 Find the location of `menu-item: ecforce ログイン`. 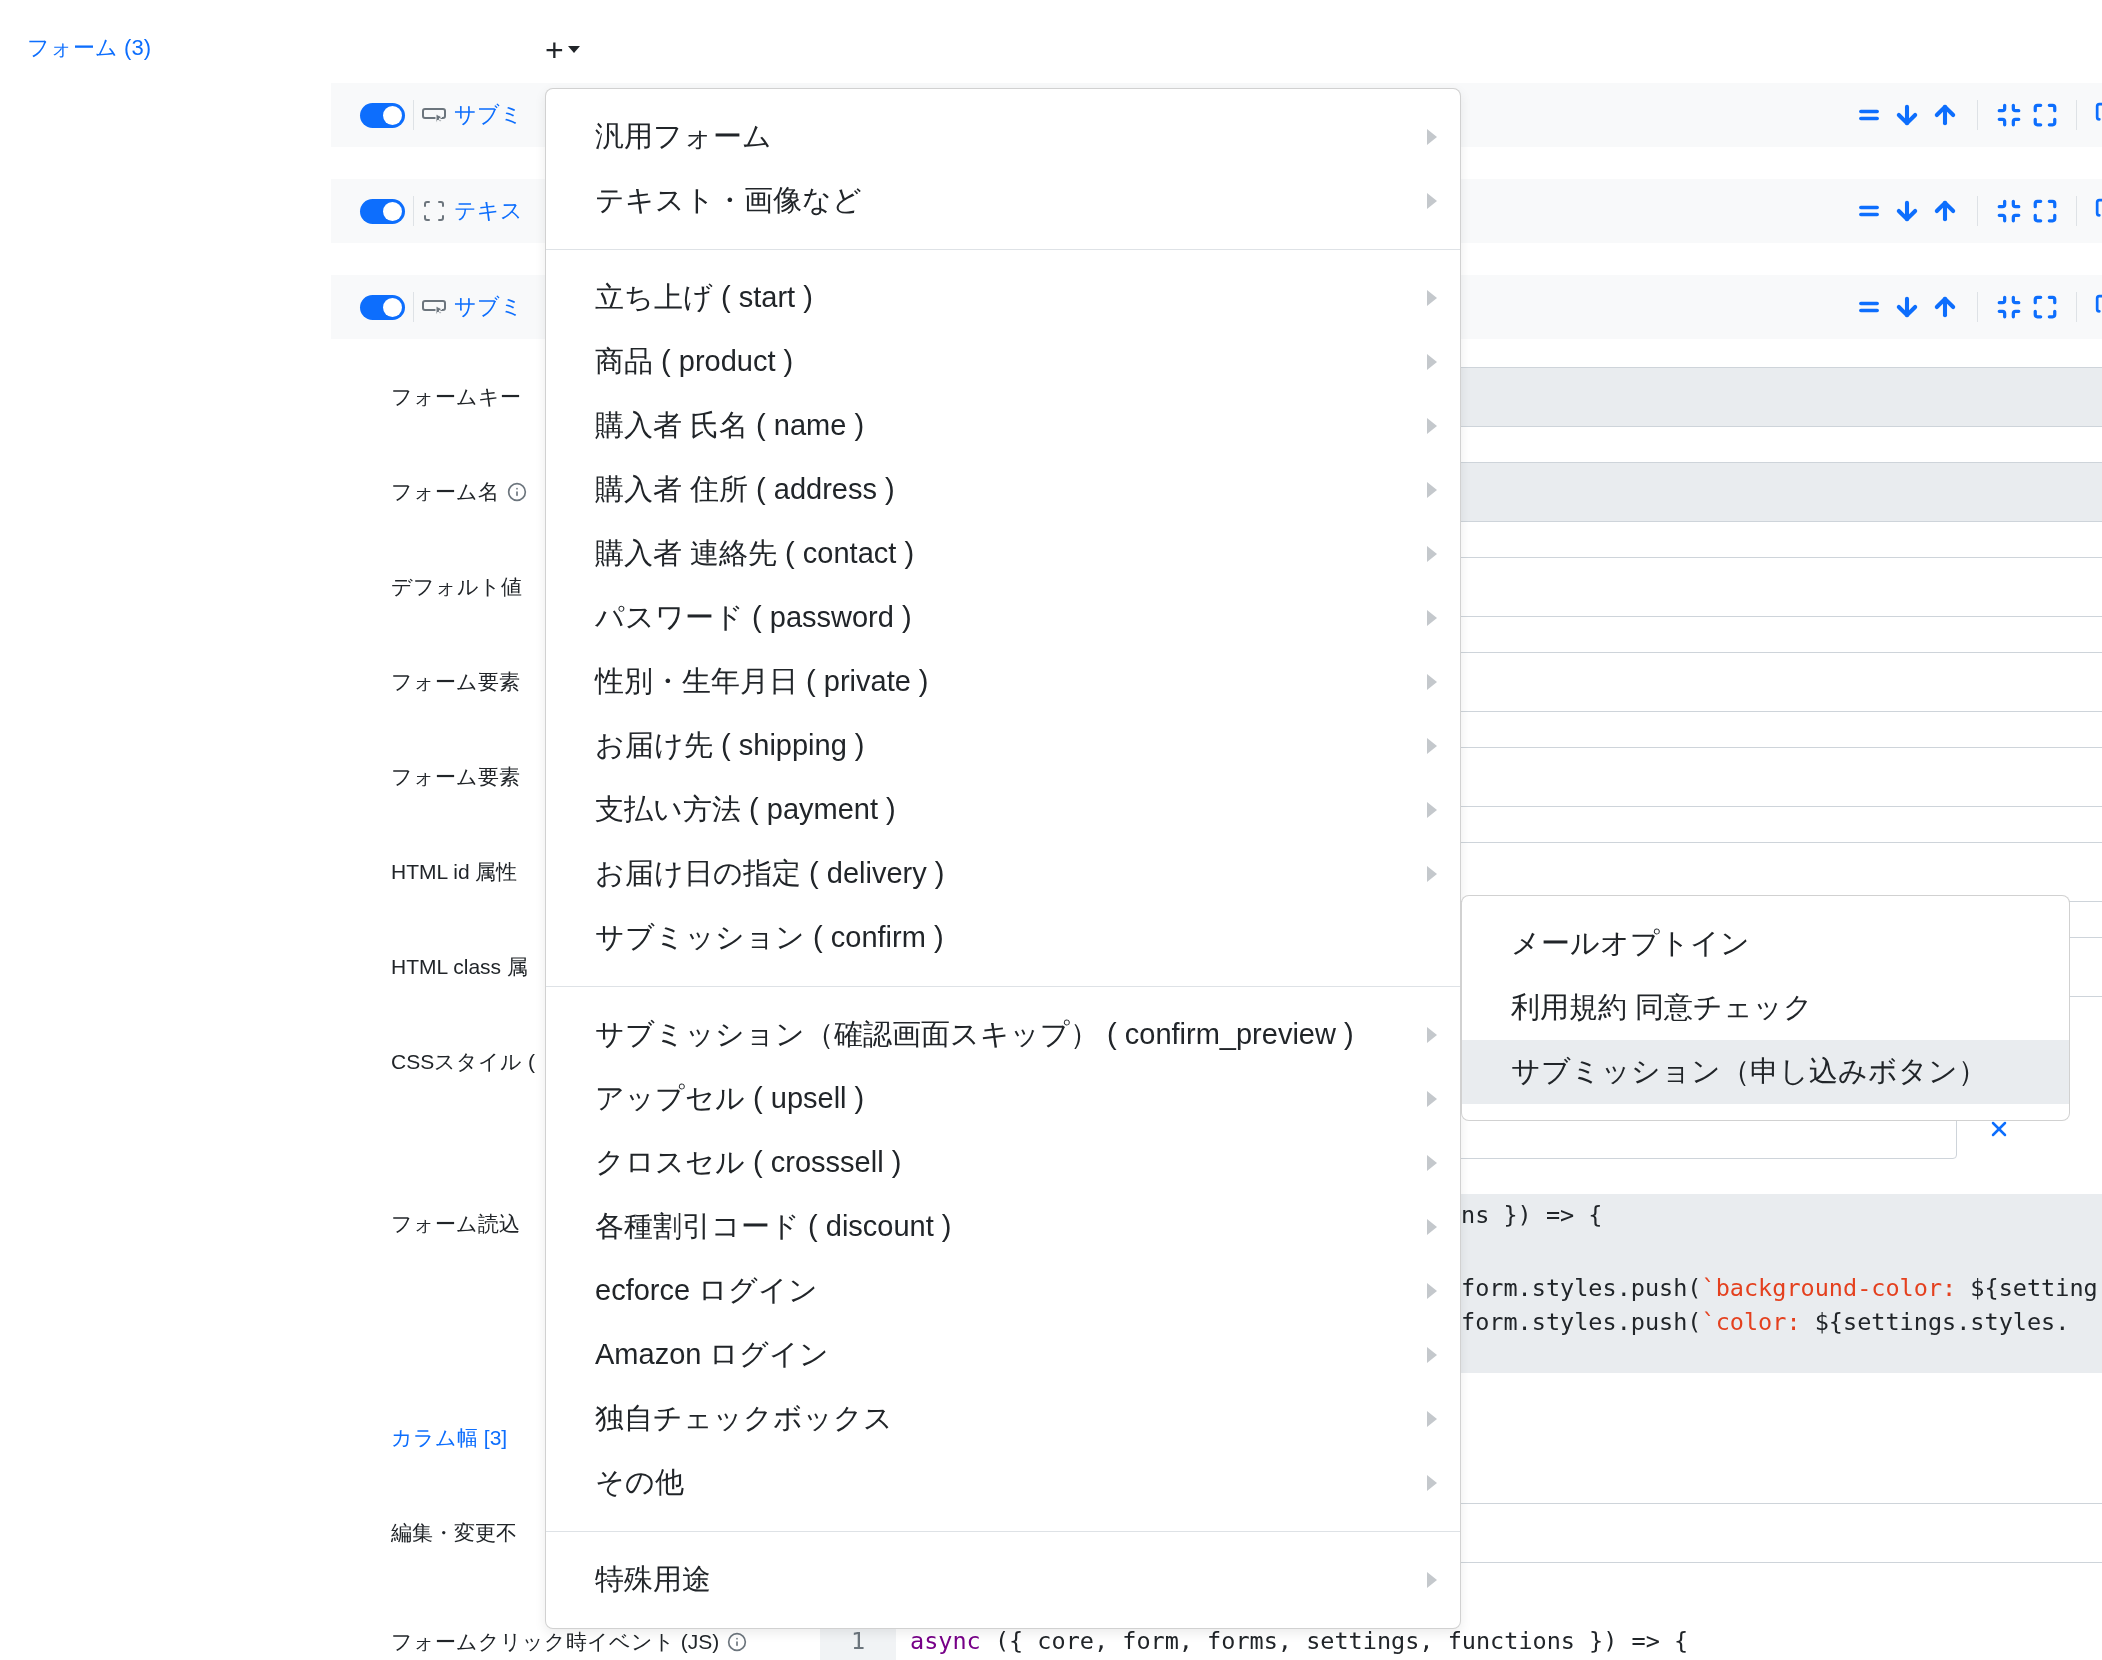

menu-item: ecforce ログイン is located at coordinates (1003, 1291).